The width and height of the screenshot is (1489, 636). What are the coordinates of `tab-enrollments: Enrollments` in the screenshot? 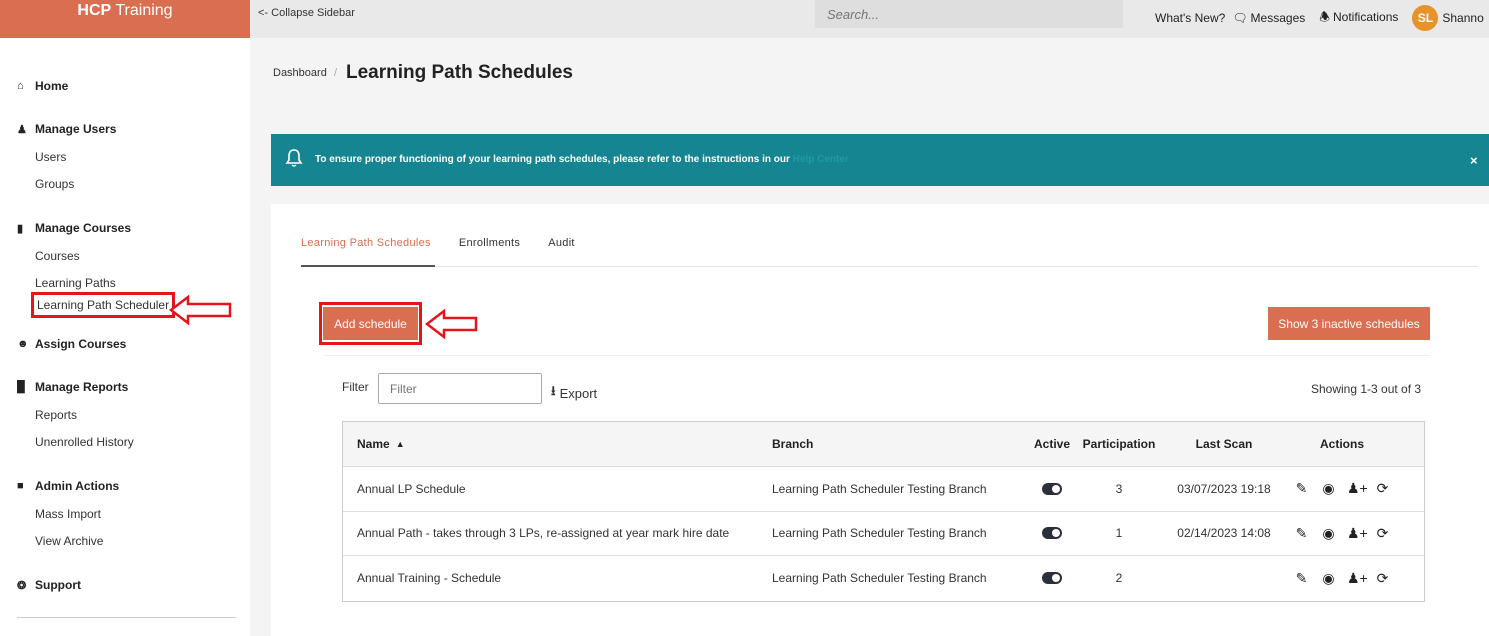 It's located at (489, 243).